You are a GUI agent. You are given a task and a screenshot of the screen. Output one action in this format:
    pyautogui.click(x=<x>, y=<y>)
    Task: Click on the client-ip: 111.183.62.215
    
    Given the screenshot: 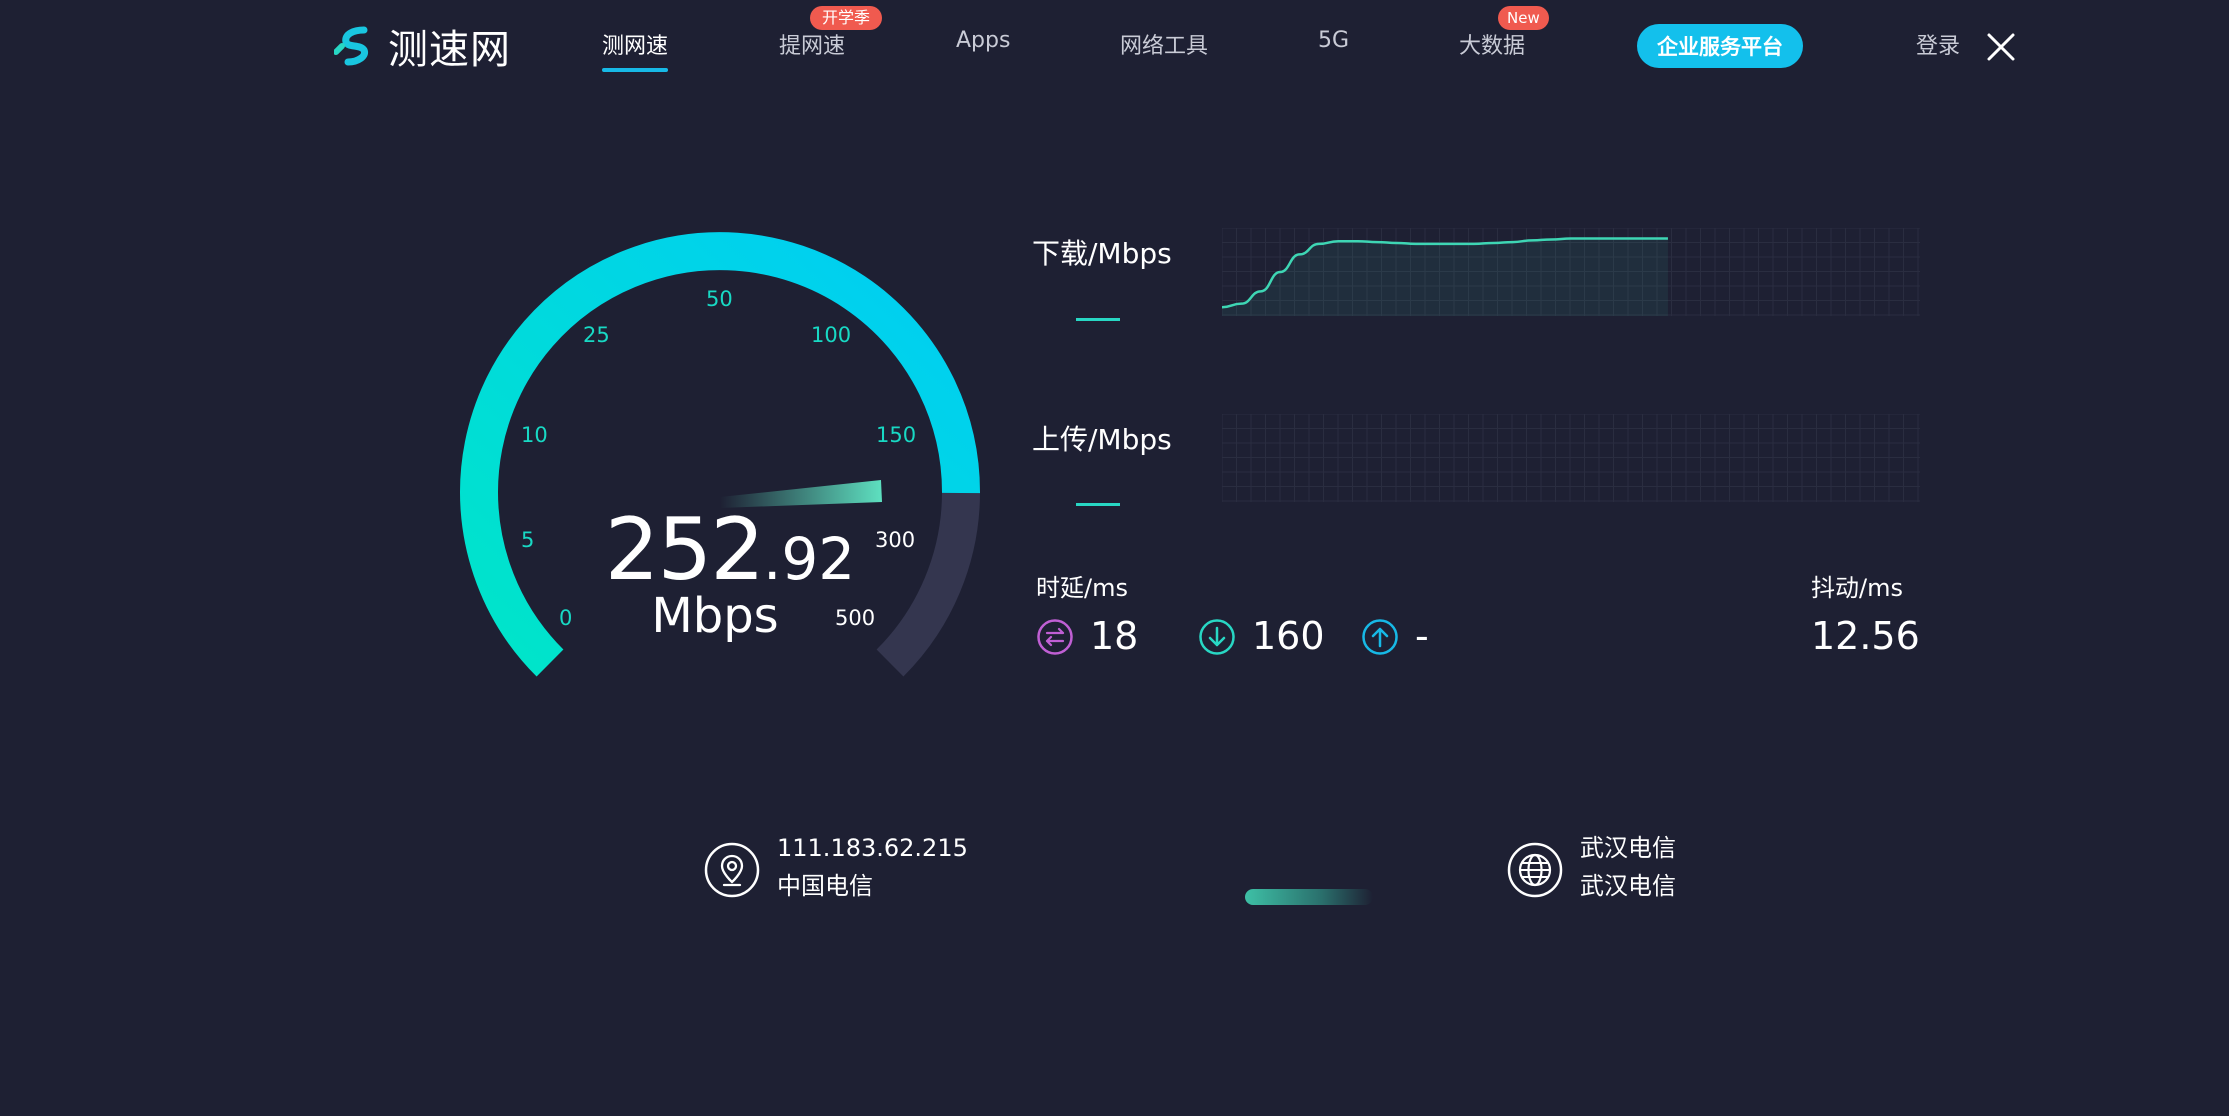 What is the action you would take?
    pyautogui.click(x=872, y=848)
    